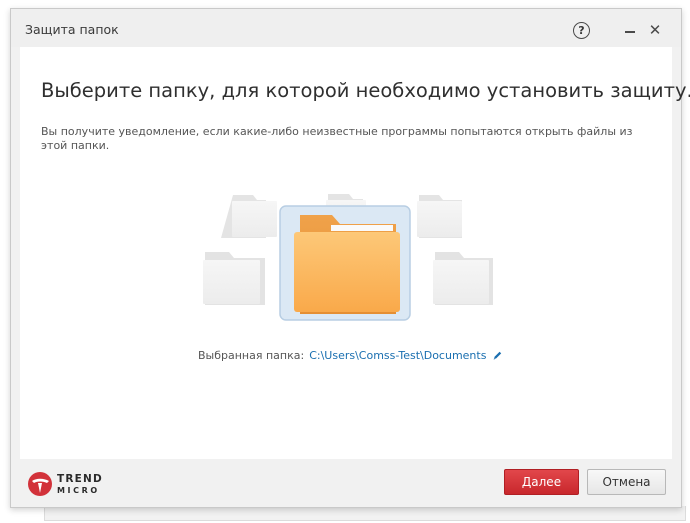  Describe the element at coordinates (78, 490) in the screenshot. I see `logo-text-line2: MICRO` at that location.